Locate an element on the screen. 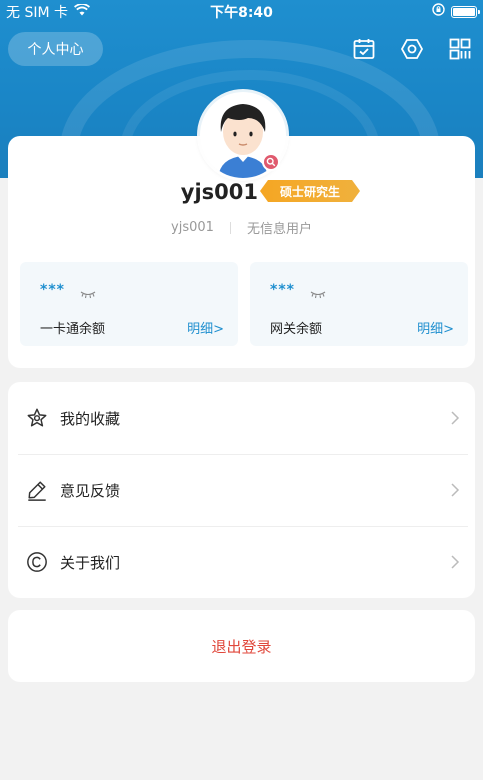 This screenshot has height=780, width=483. copyright-icon is located at coordinates (37, 562).